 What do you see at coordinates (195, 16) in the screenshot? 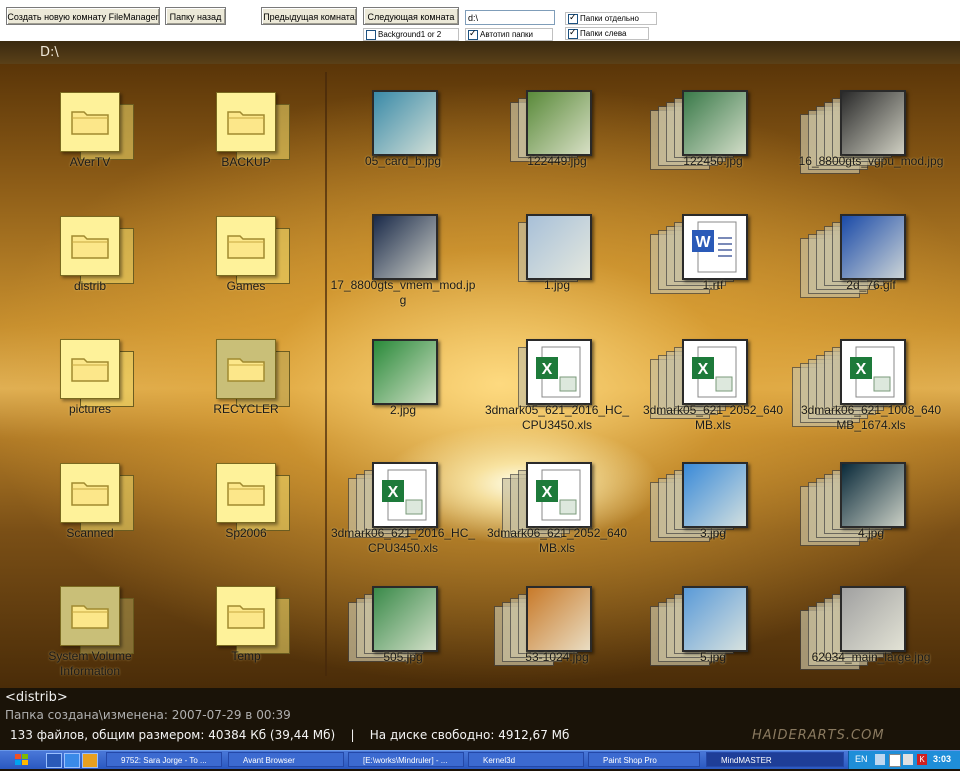
I see `folder-back-button: Папку назад` at bounding box center [195, 16].